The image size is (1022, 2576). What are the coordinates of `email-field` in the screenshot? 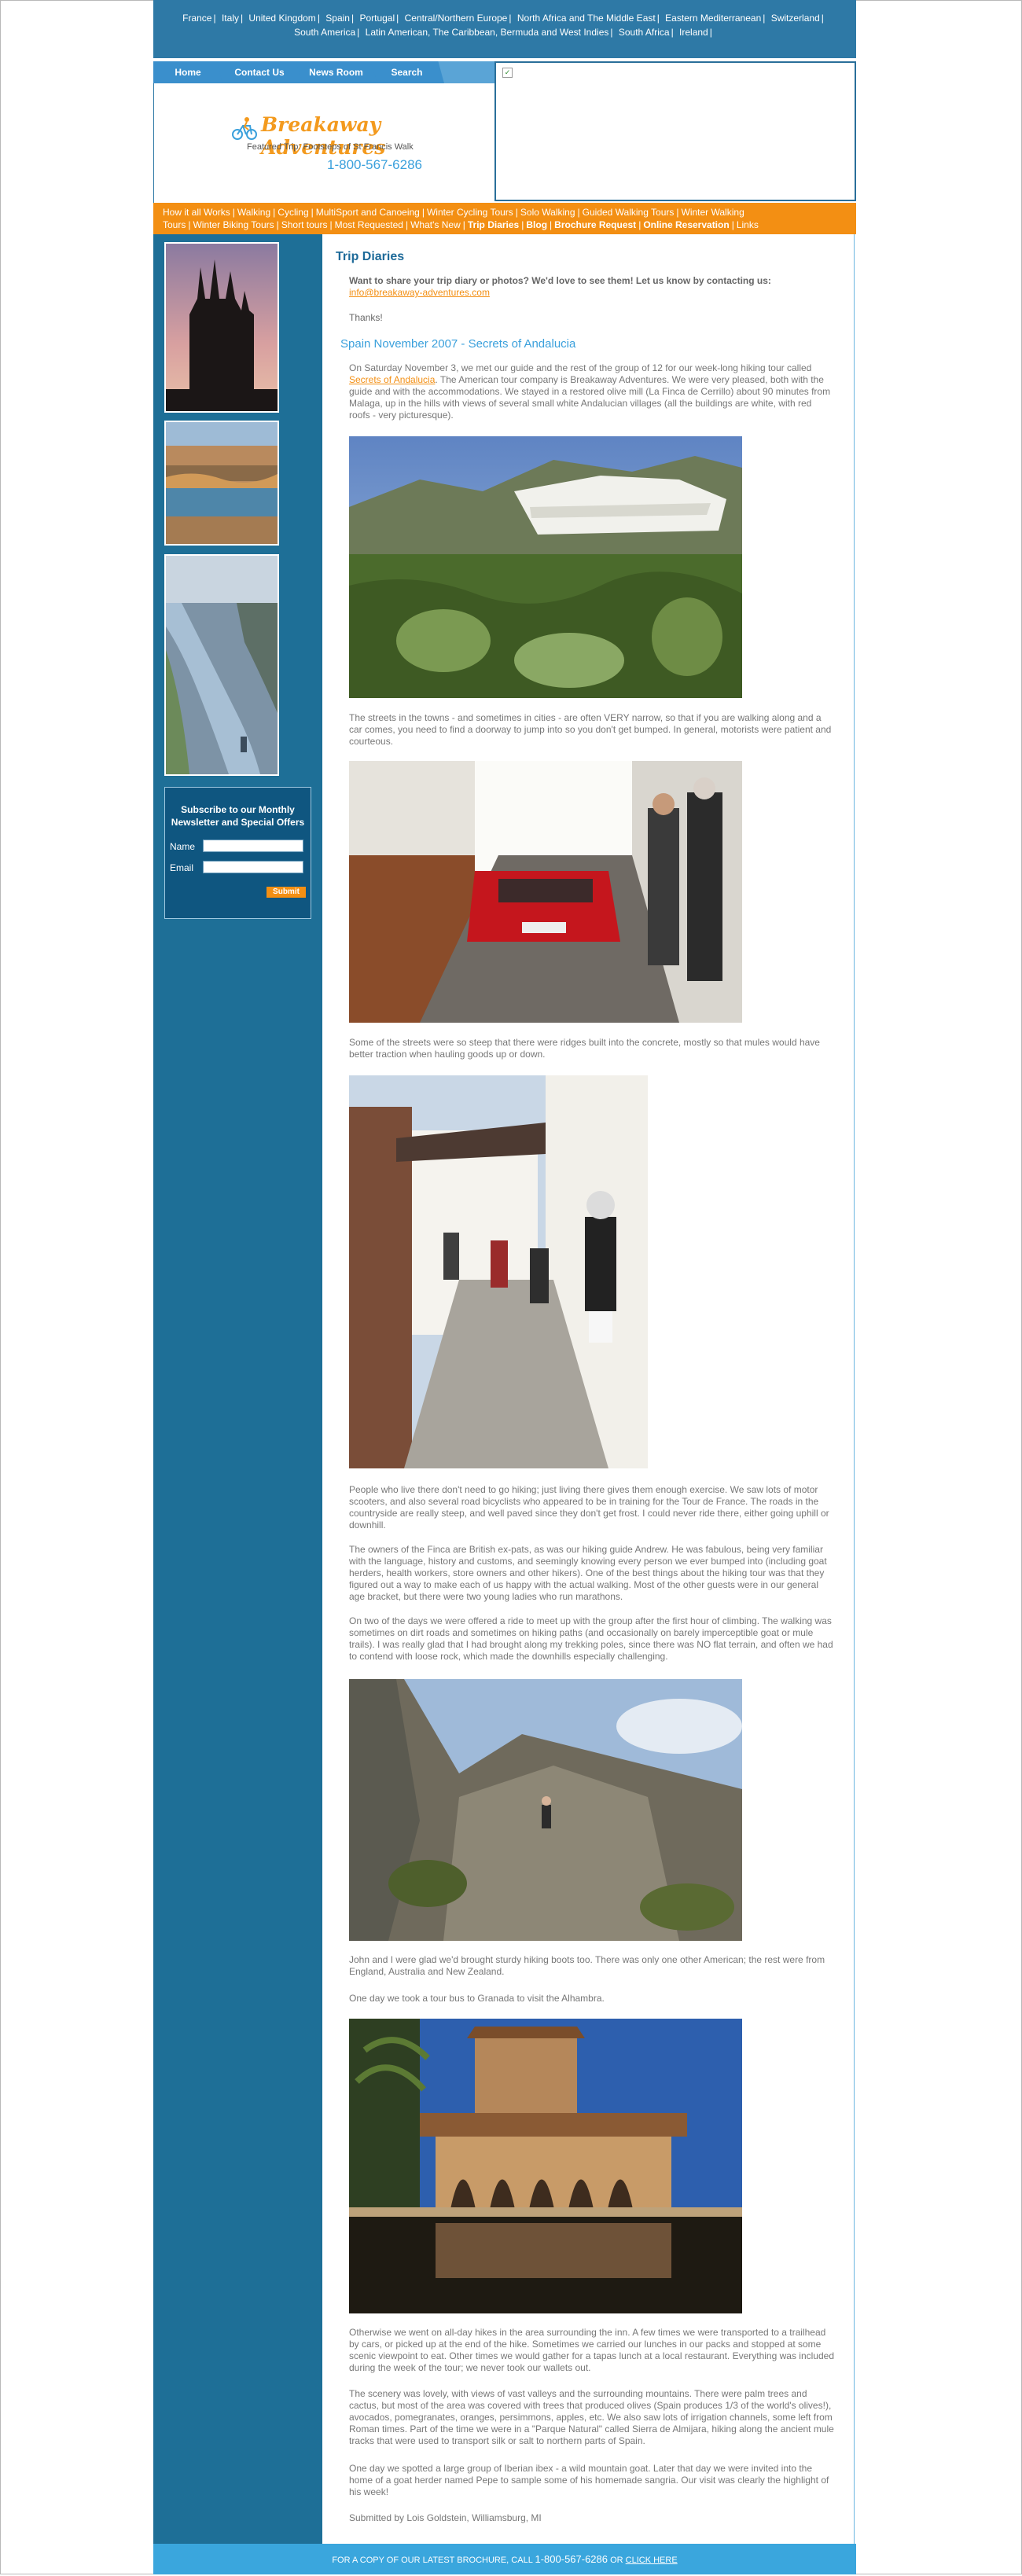 It's located at (253, 867).